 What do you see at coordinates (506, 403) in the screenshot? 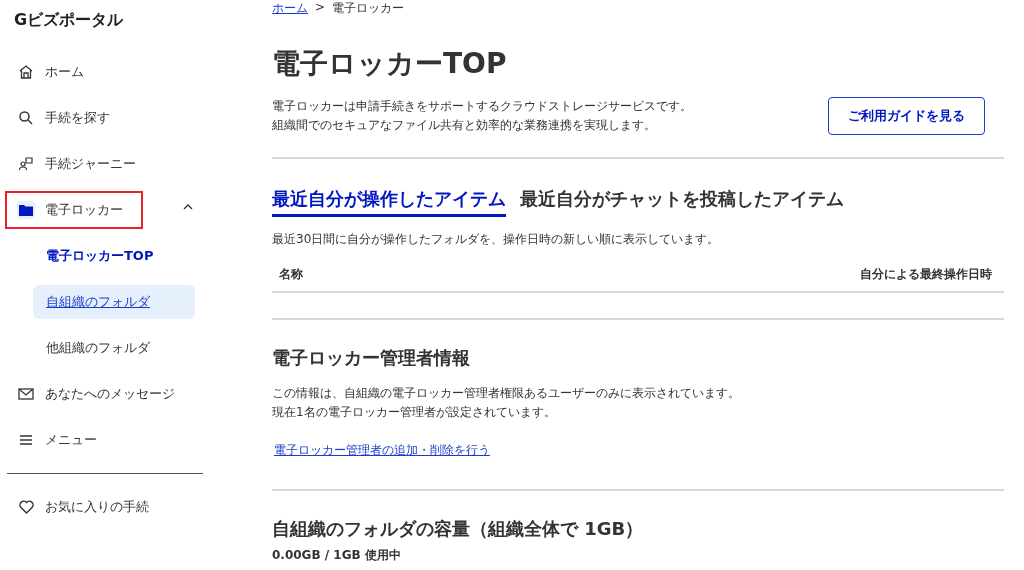
I see `admin-text: この情報は、自組織の電子ロッカー管理者権限あるユーザーのみに表示されています。 現在1名の電子ロッカー管理者が設定されています。` at bounding box center [506, 403].